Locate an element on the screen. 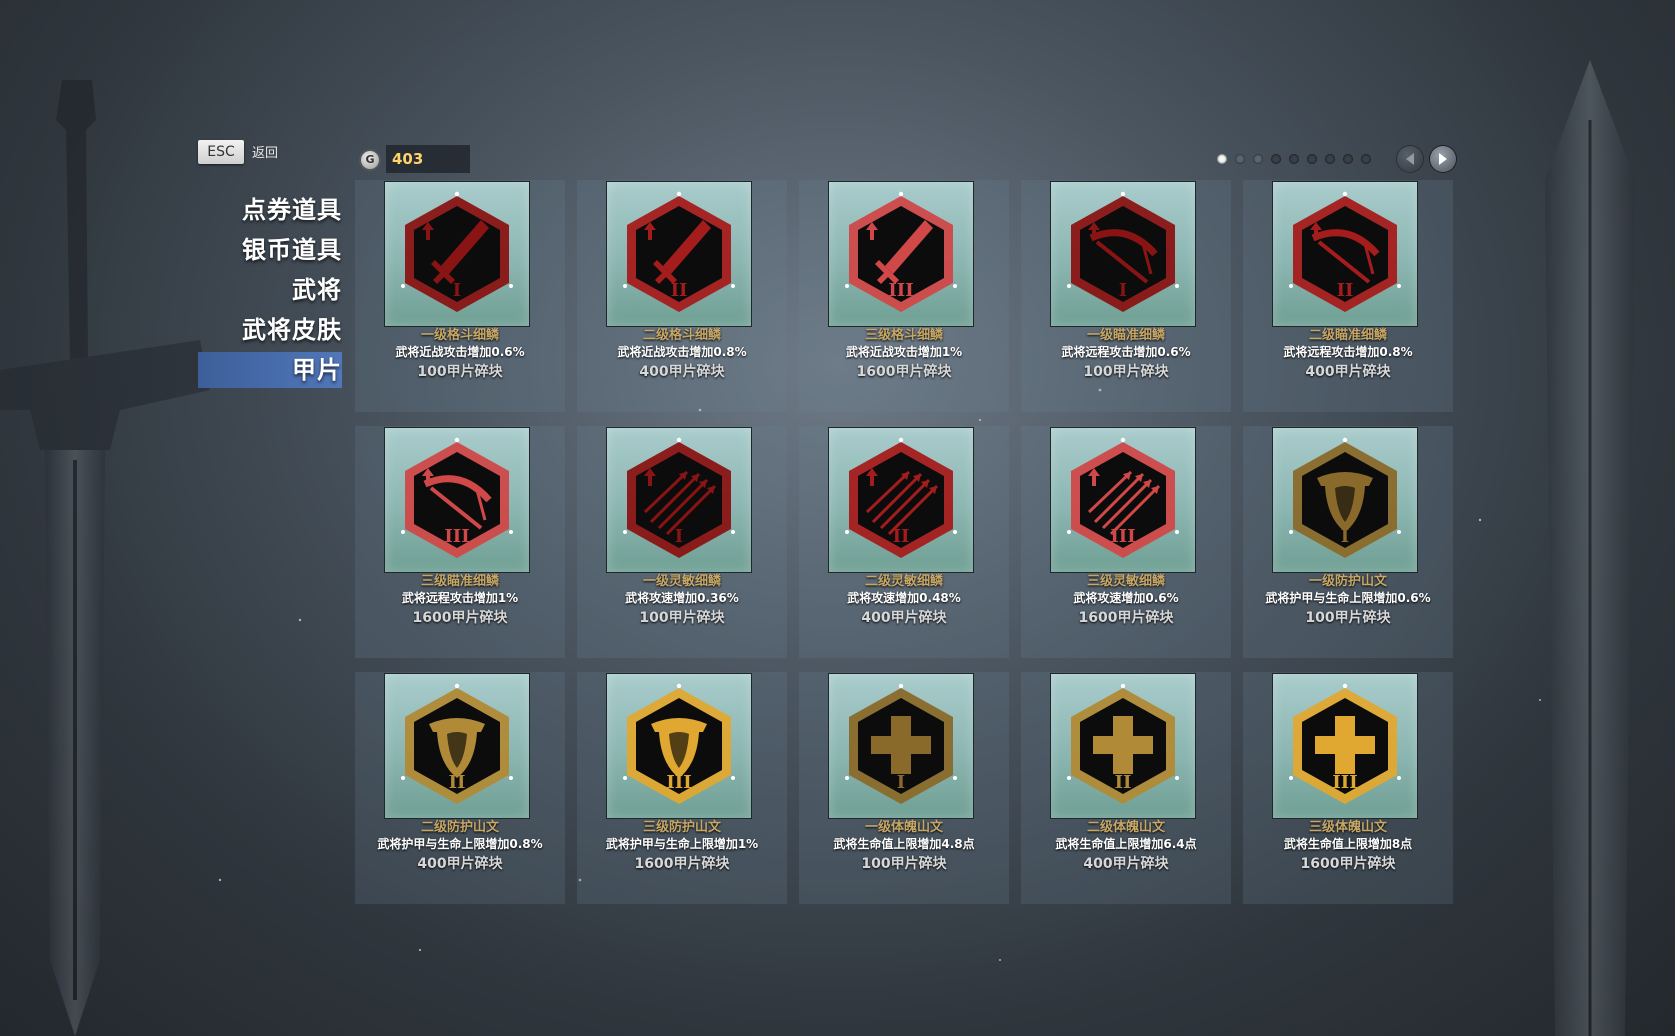  shop-item-card: II 二级体魄山文武将生命值上限增加6.4点 400甲片碎块 is located at coordinates (1126, 788).